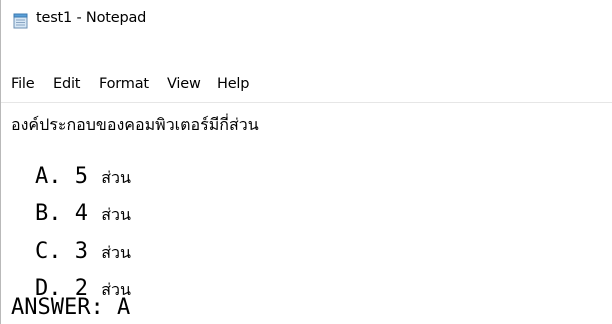 This screenshot has width=612, height=324. Describe the element at coordinates (124, 84) in the screenshot. I see `menu-format: Format` at that location.